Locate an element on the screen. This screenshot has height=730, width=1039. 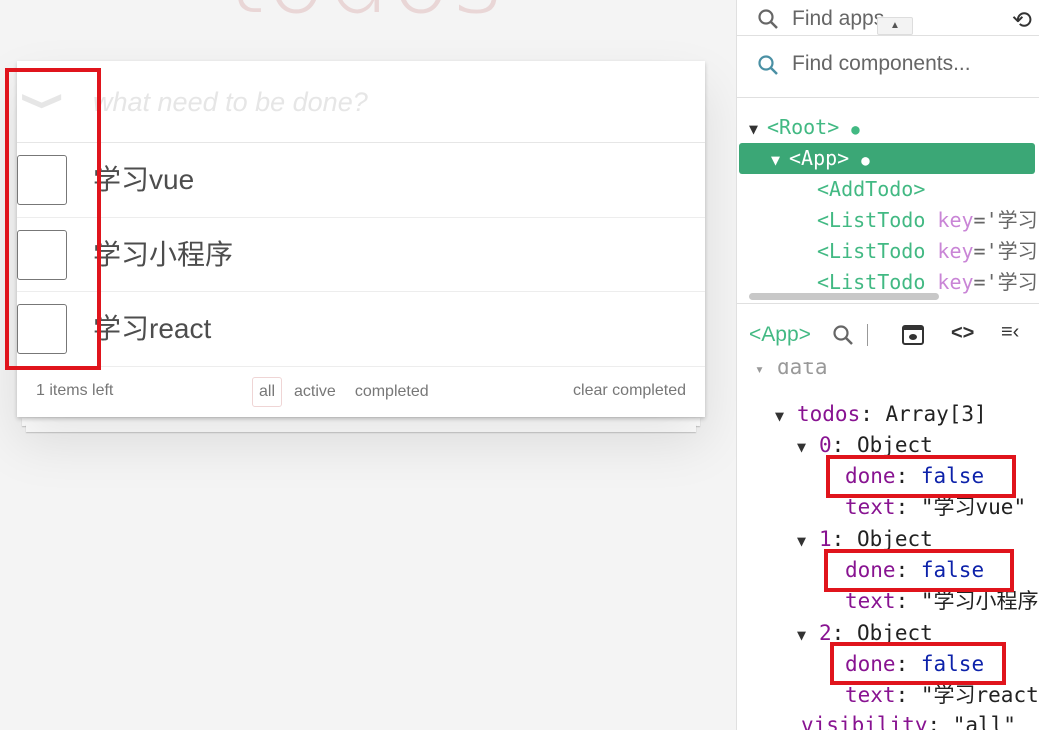
filter-search-icon is located at coordinates (843, 335).